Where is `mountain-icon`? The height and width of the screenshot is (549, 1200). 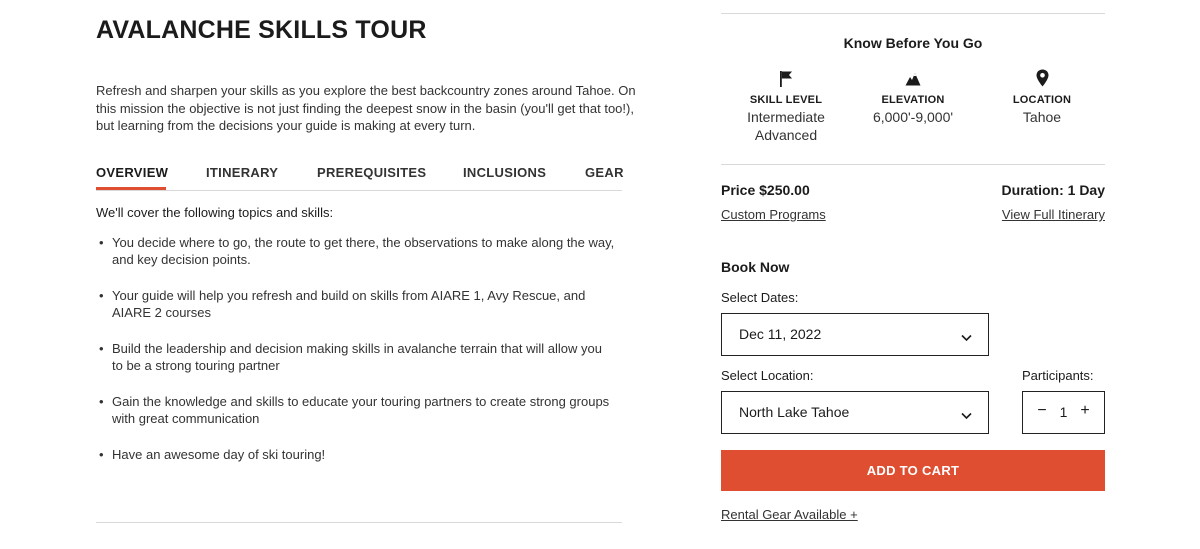
mountain-icon is located at coordinates (913, 78).